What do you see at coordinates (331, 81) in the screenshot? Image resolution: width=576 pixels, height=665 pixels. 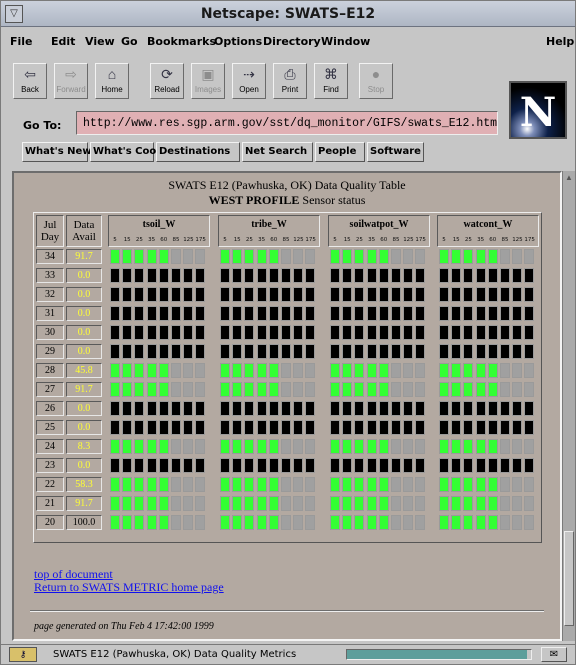 I see `find-button: ⌘ Find` at bounding box center [331, 81].